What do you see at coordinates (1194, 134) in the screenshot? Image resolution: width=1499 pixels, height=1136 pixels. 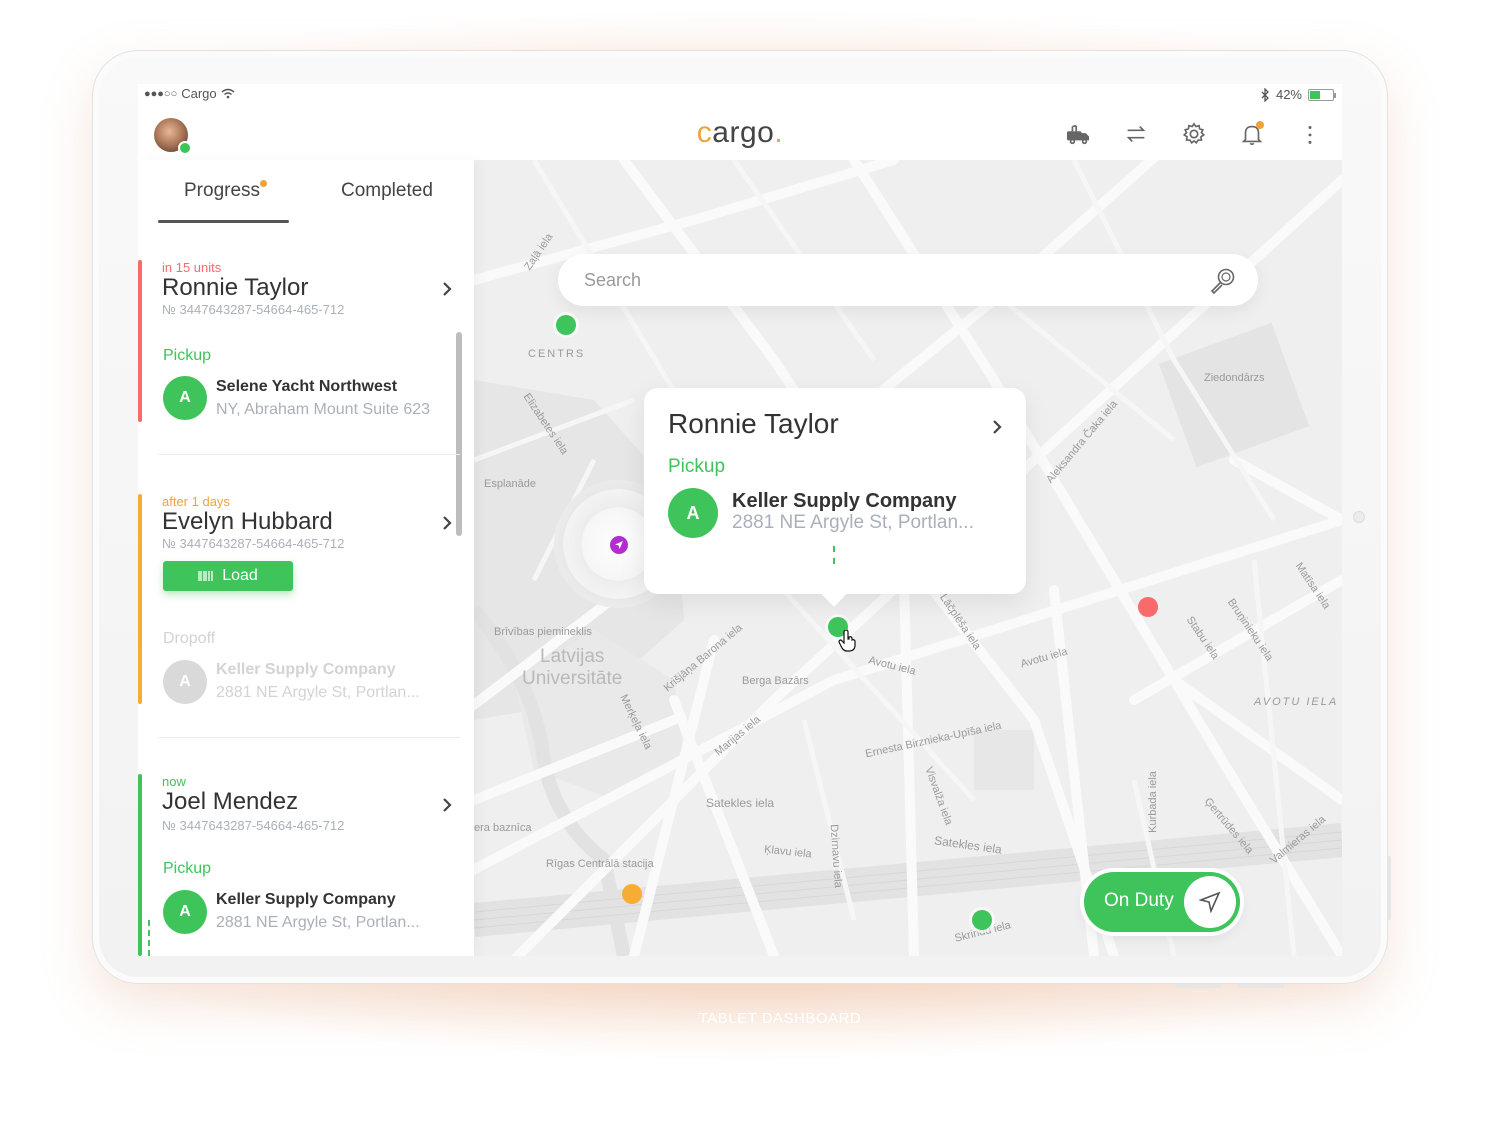 I see `gear-icon` at bounding box center [1194, 134].